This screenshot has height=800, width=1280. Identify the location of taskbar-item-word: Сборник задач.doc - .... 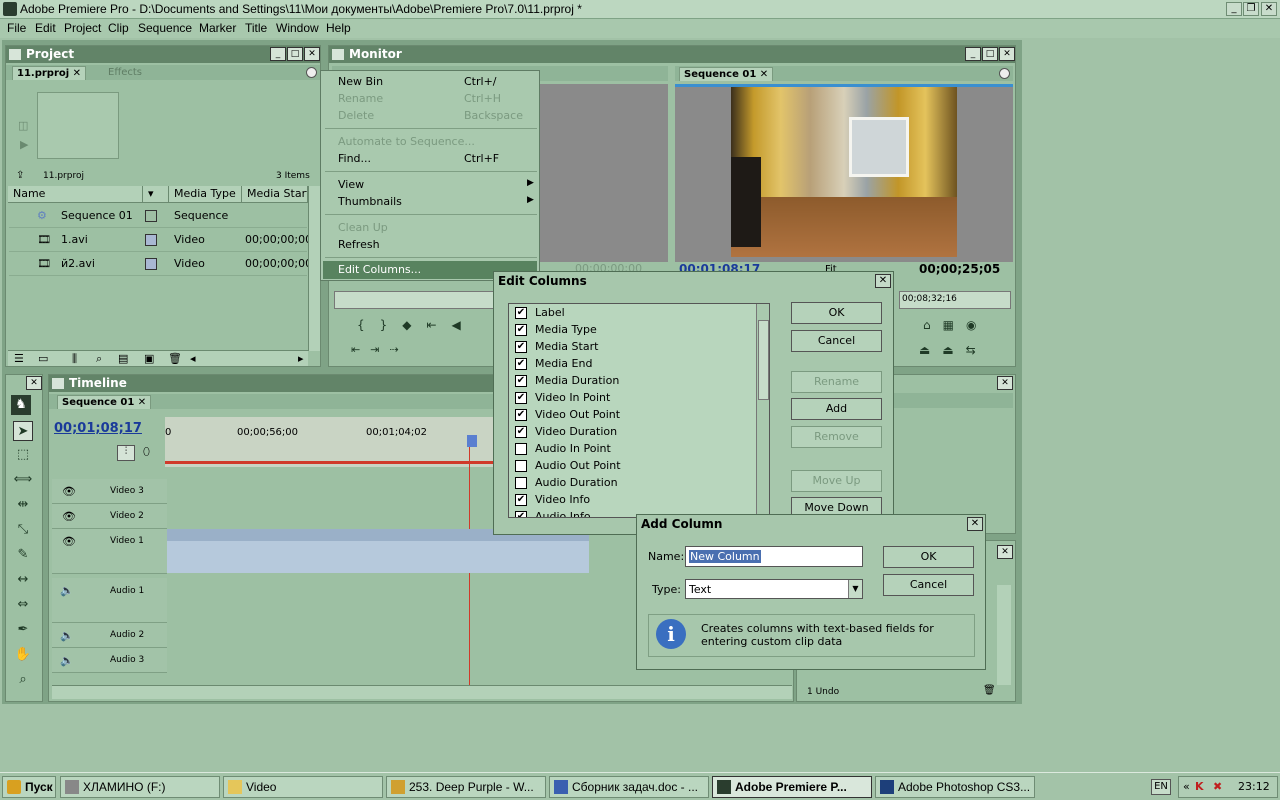
(629, 787).